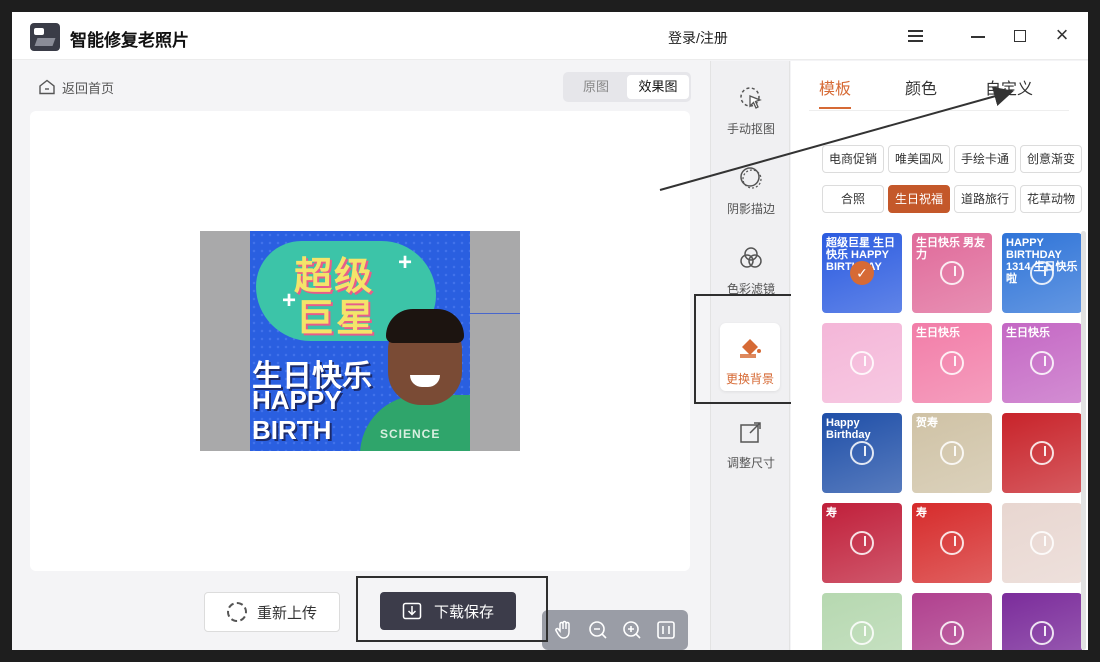 The height and width of the screenshot is (662, 1100). I want to click on minimize-icon, so click(978, 36).